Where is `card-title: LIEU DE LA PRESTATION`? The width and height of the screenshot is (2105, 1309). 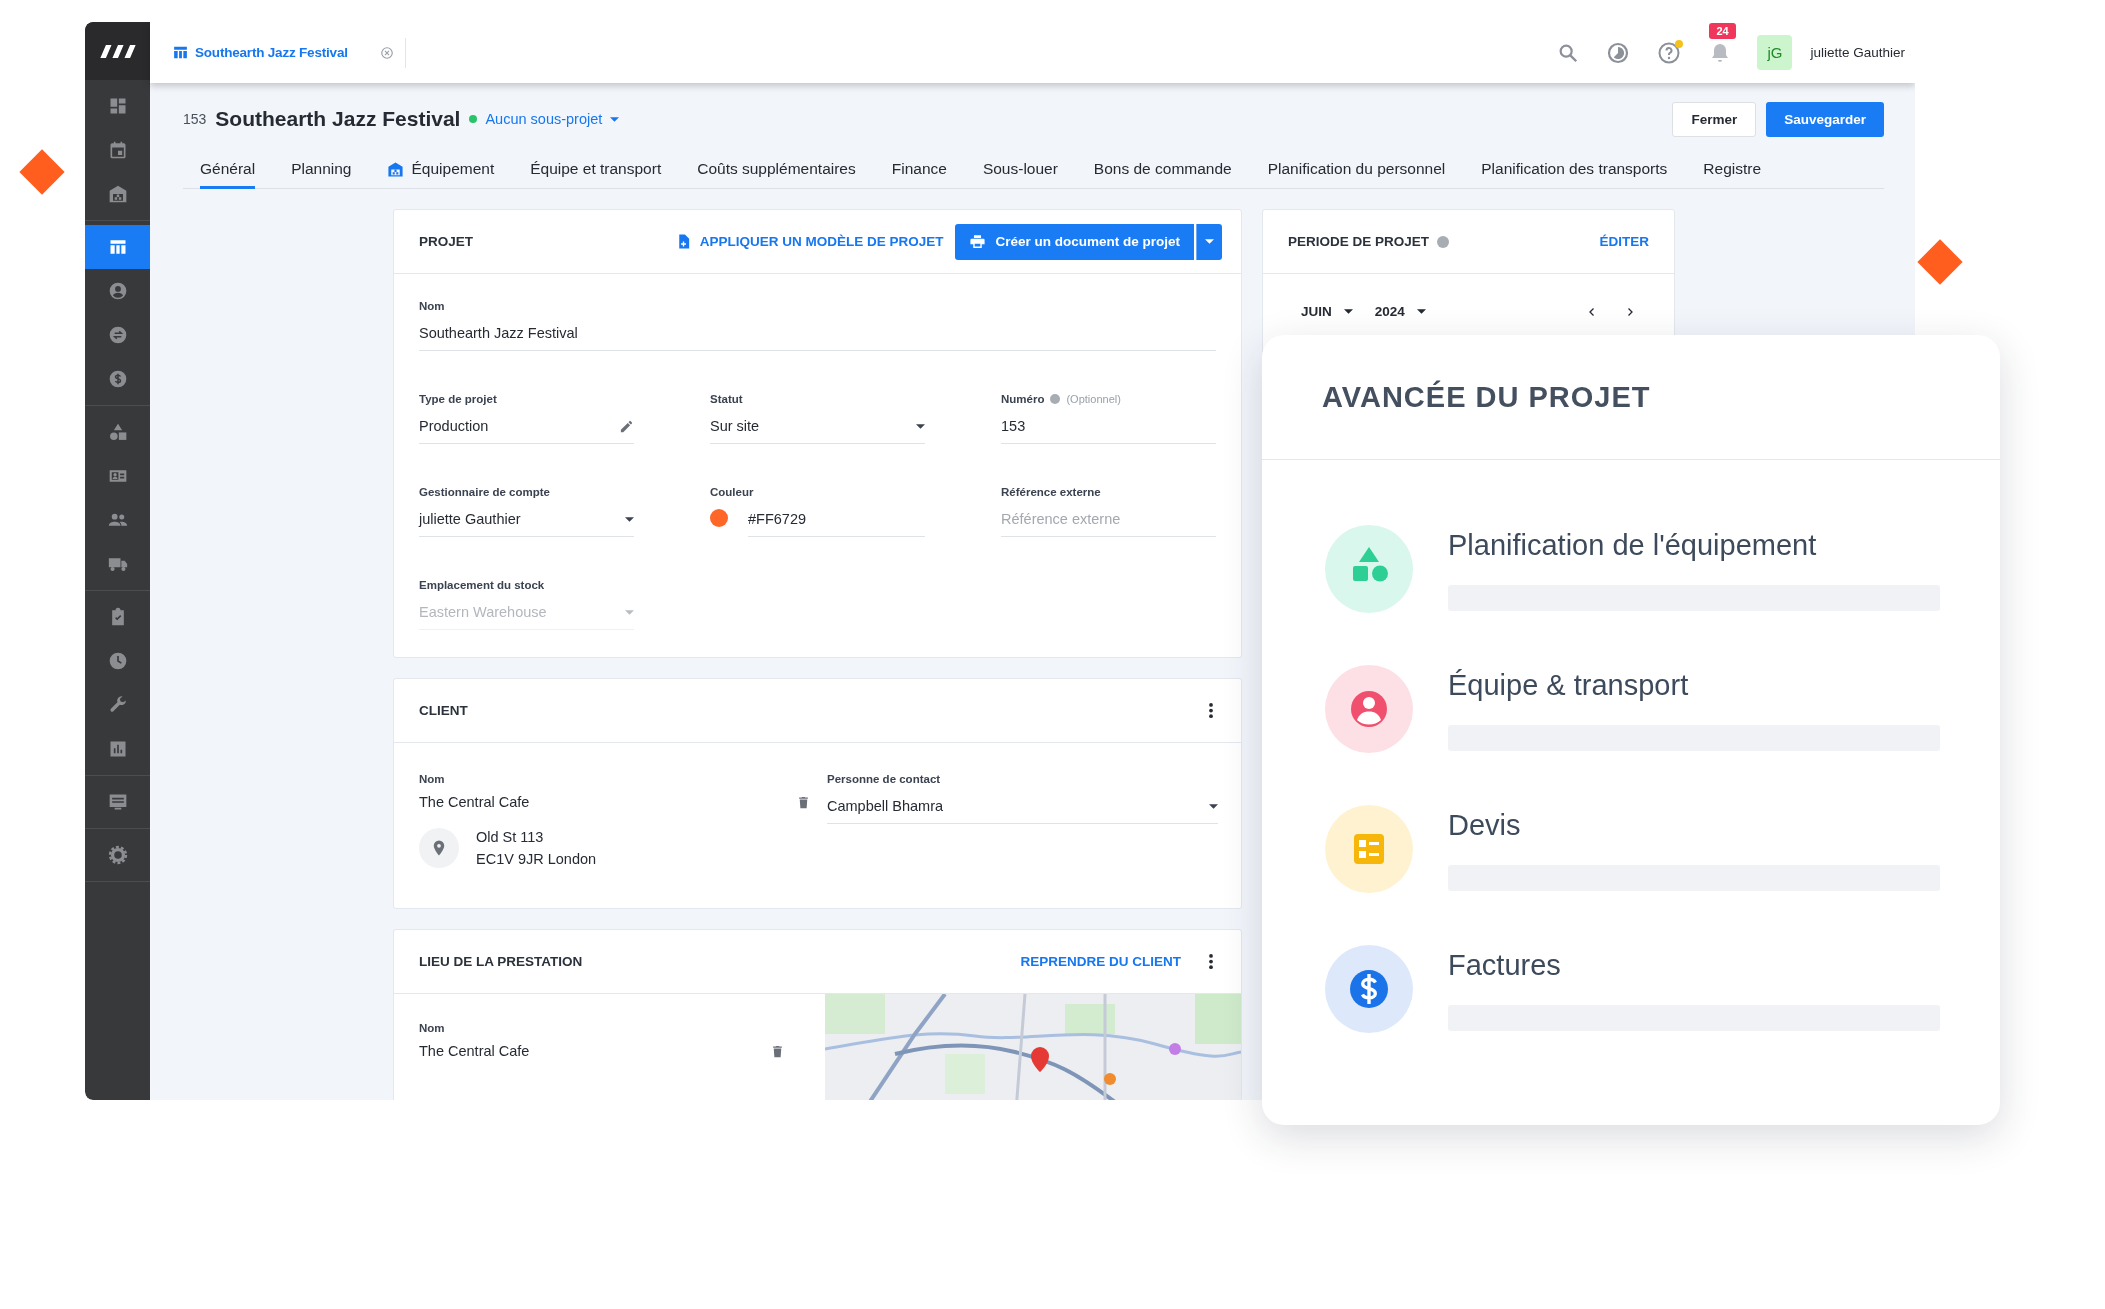 card-title: LIEU DE LA PRESTATION is located at coordinates (501, 961).